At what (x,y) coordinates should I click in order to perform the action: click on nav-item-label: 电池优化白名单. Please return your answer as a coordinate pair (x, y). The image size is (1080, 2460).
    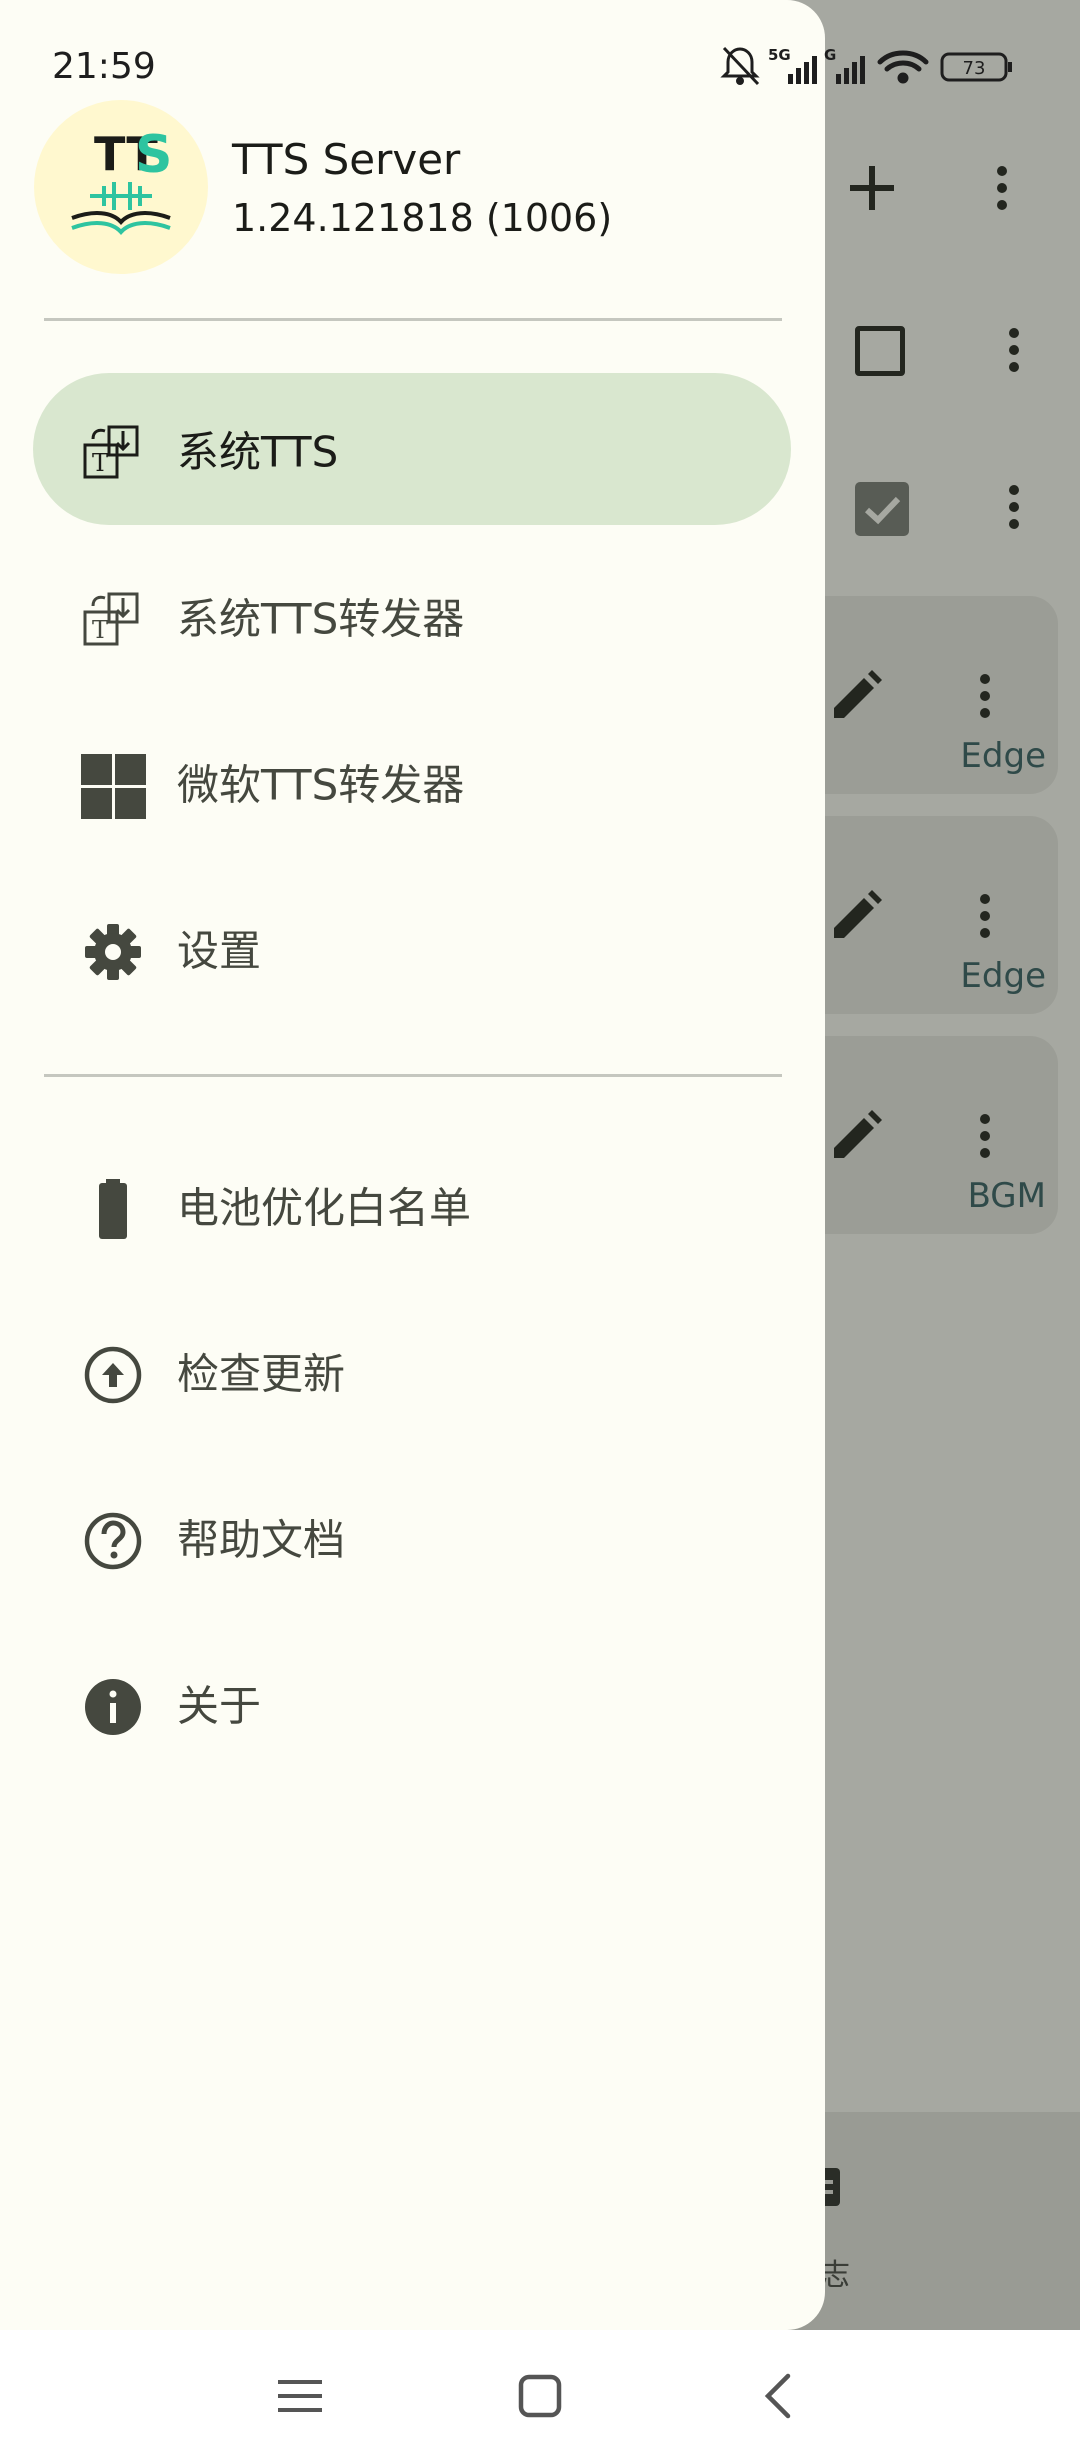
    Looking at the image, I should click on (324, 1208).